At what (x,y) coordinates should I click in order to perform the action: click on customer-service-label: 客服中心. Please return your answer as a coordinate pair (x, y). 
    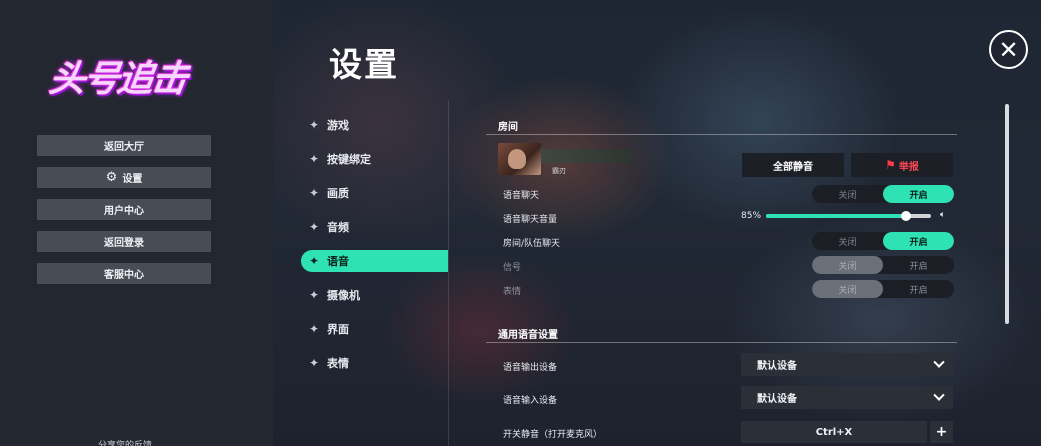
    Looking at the image, I should click on (124, 275).